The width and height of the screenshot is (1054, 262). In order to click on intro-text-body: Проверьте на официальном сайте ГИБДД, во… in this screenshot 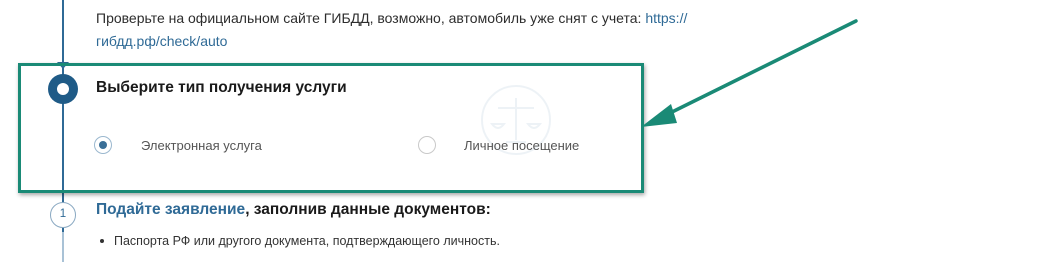, I will do `click(371, 18)`.